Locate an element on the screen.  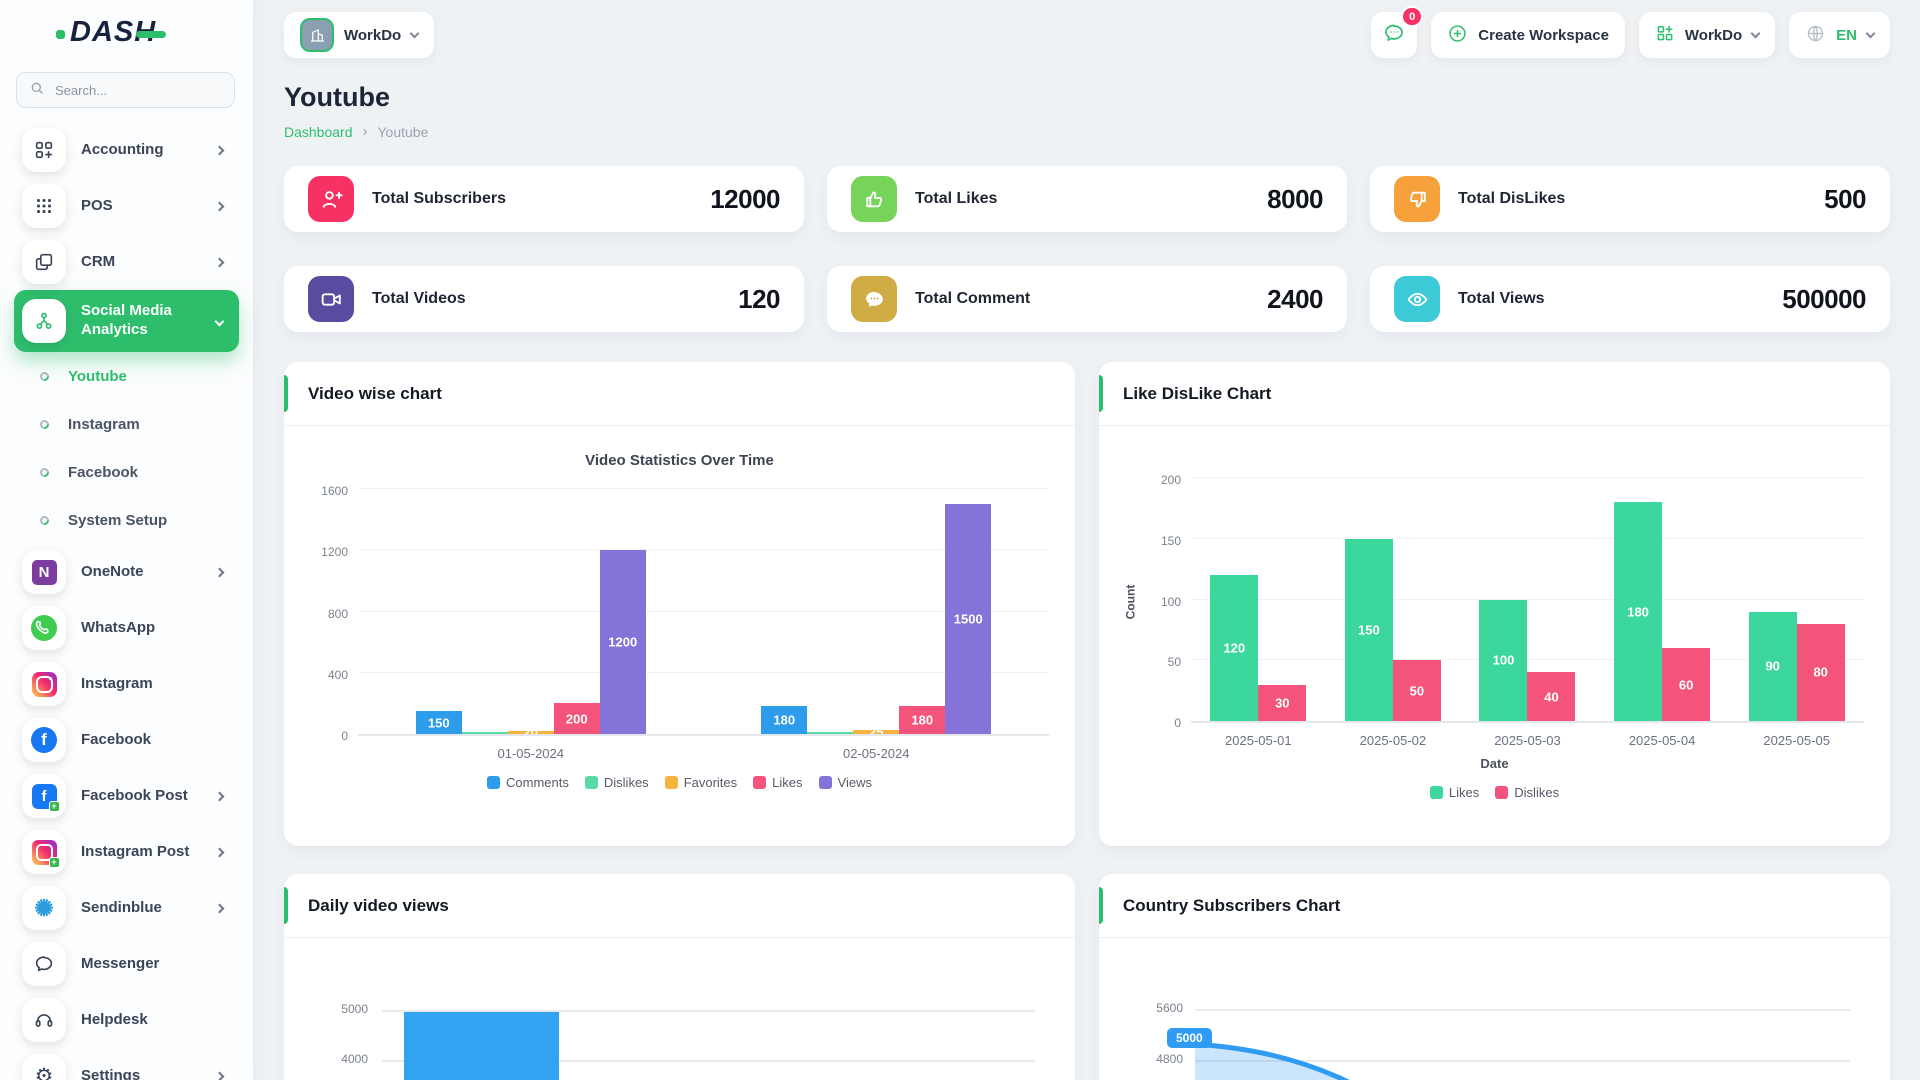
sidebar-item-label: Settings is located at coordinates (111, 1073).